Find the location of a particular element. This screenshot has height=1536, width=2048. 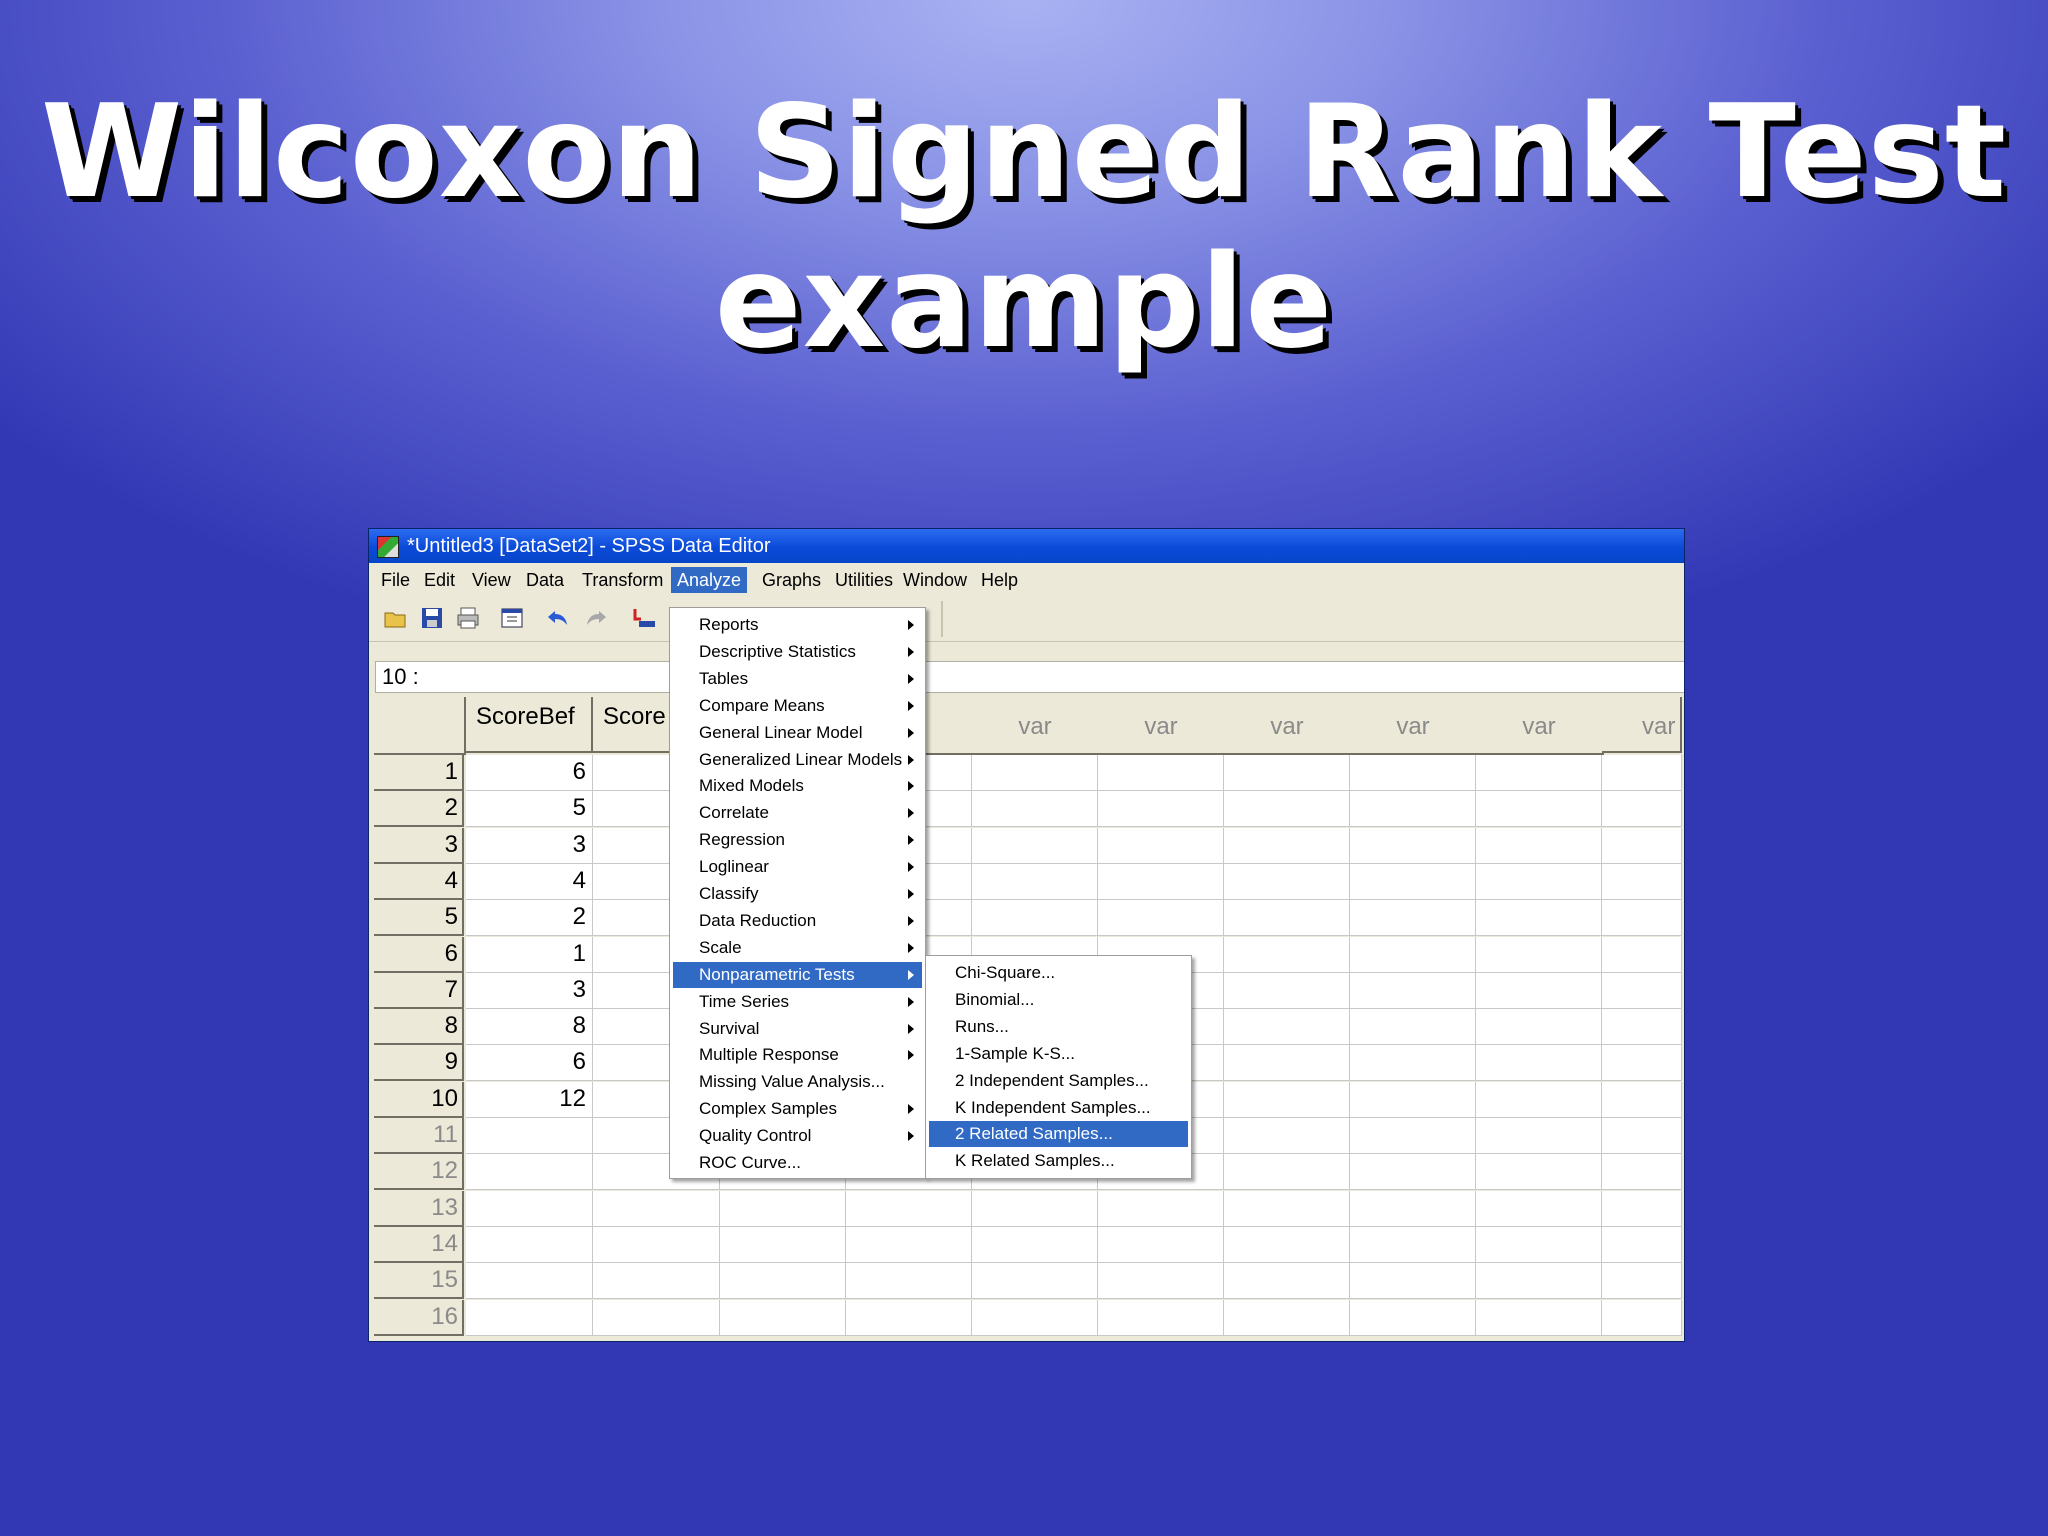

menu-item-quality-control: Quality Control is located at coordinates (797, 1136).